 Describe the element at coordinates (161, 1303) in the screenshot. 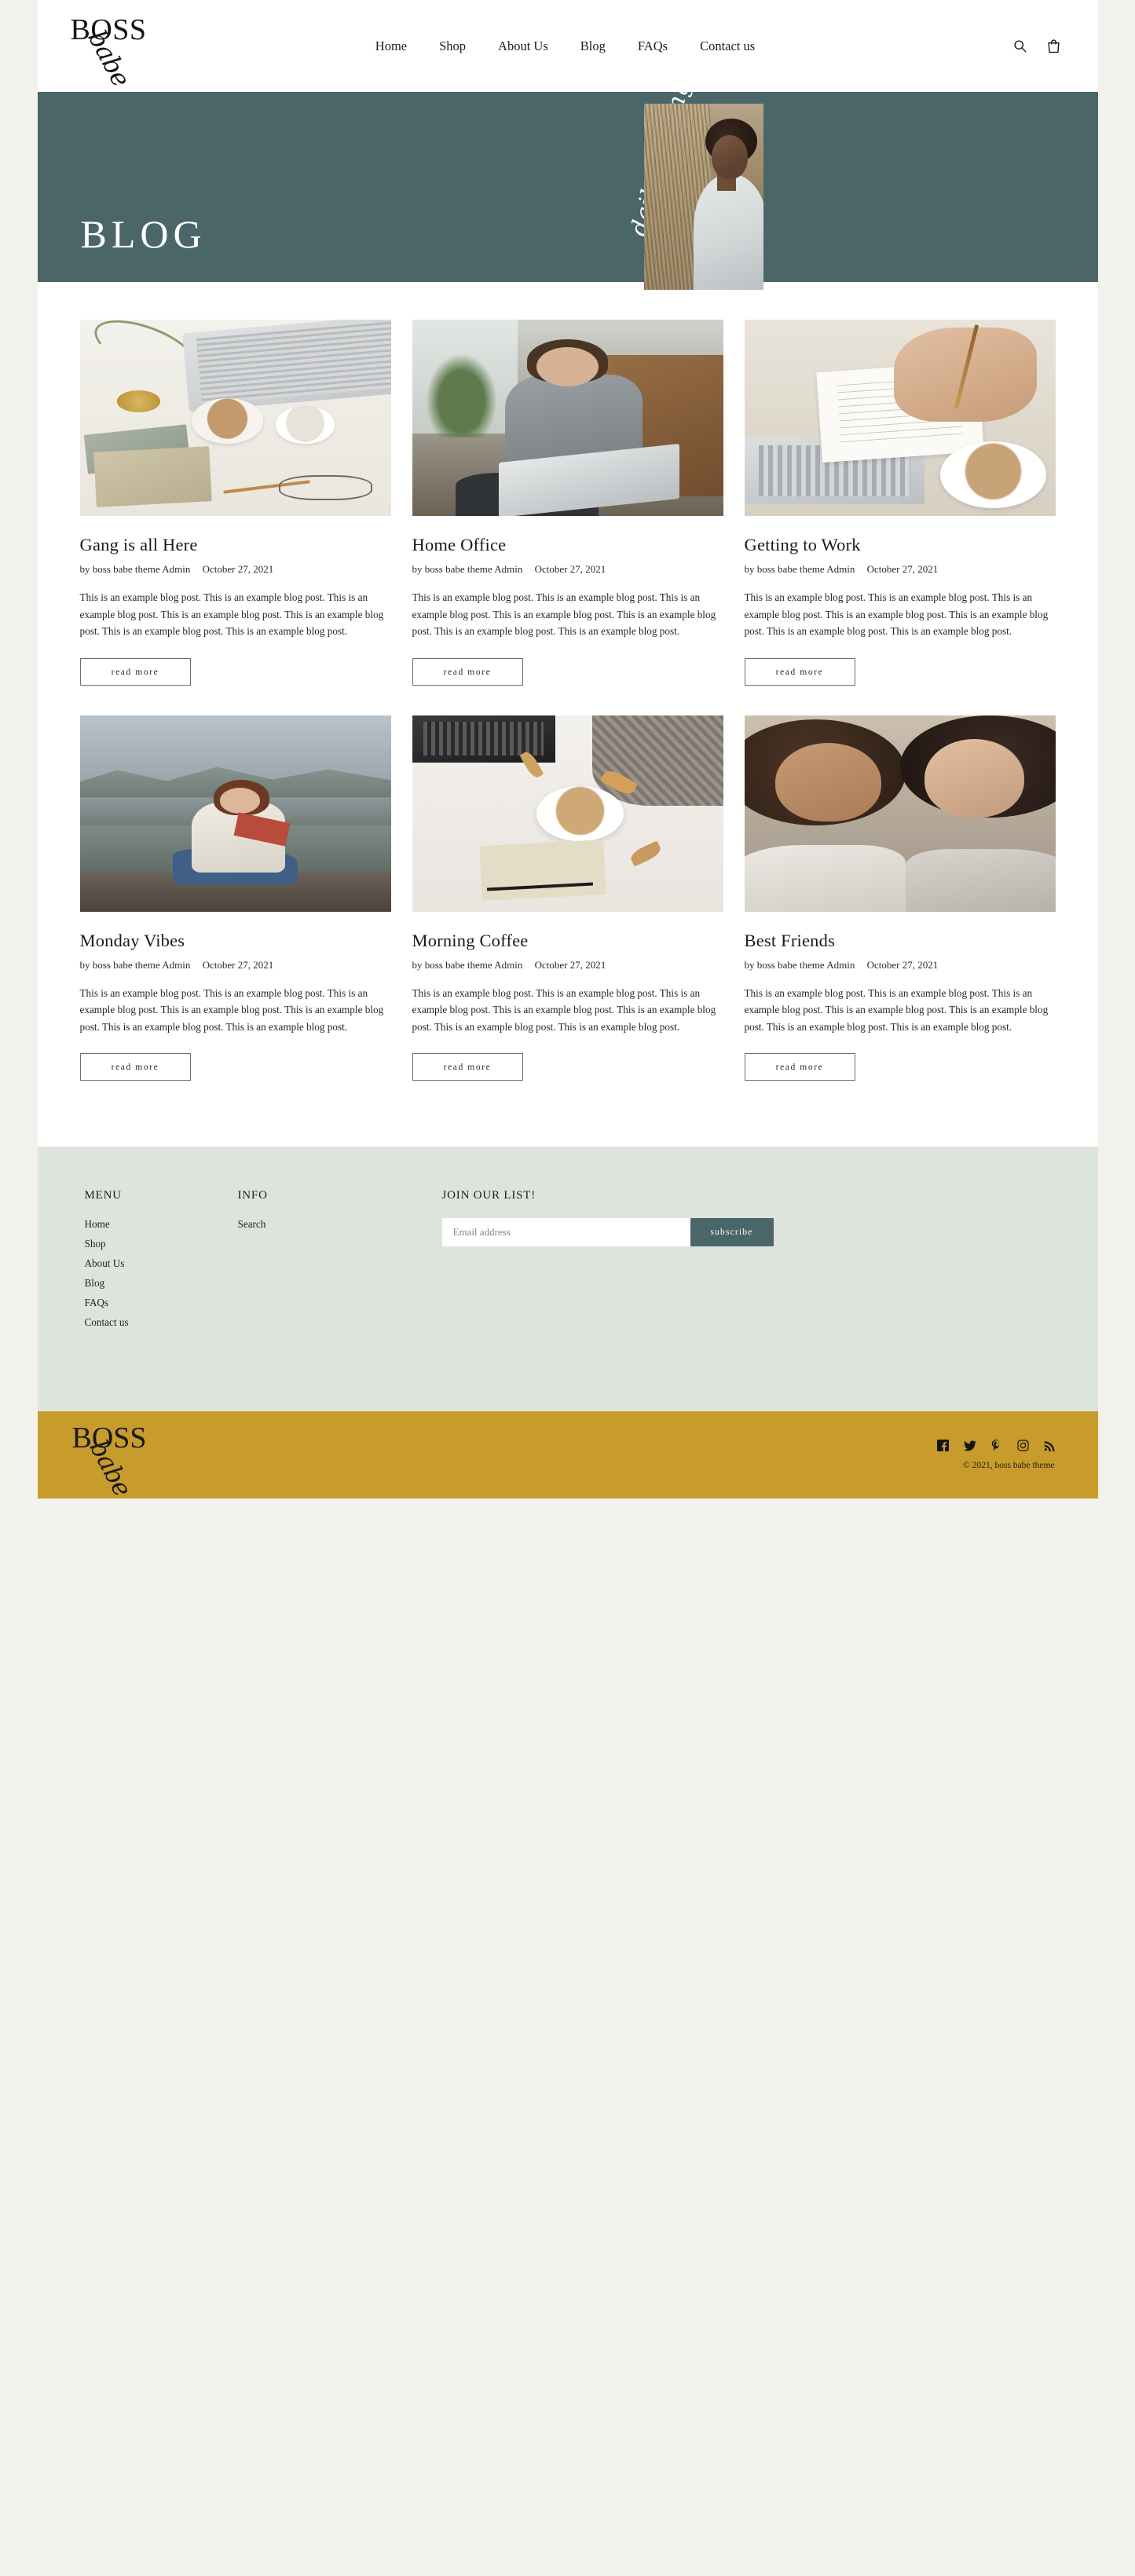

I see `footer-link-faqs: FAQs` at that location.